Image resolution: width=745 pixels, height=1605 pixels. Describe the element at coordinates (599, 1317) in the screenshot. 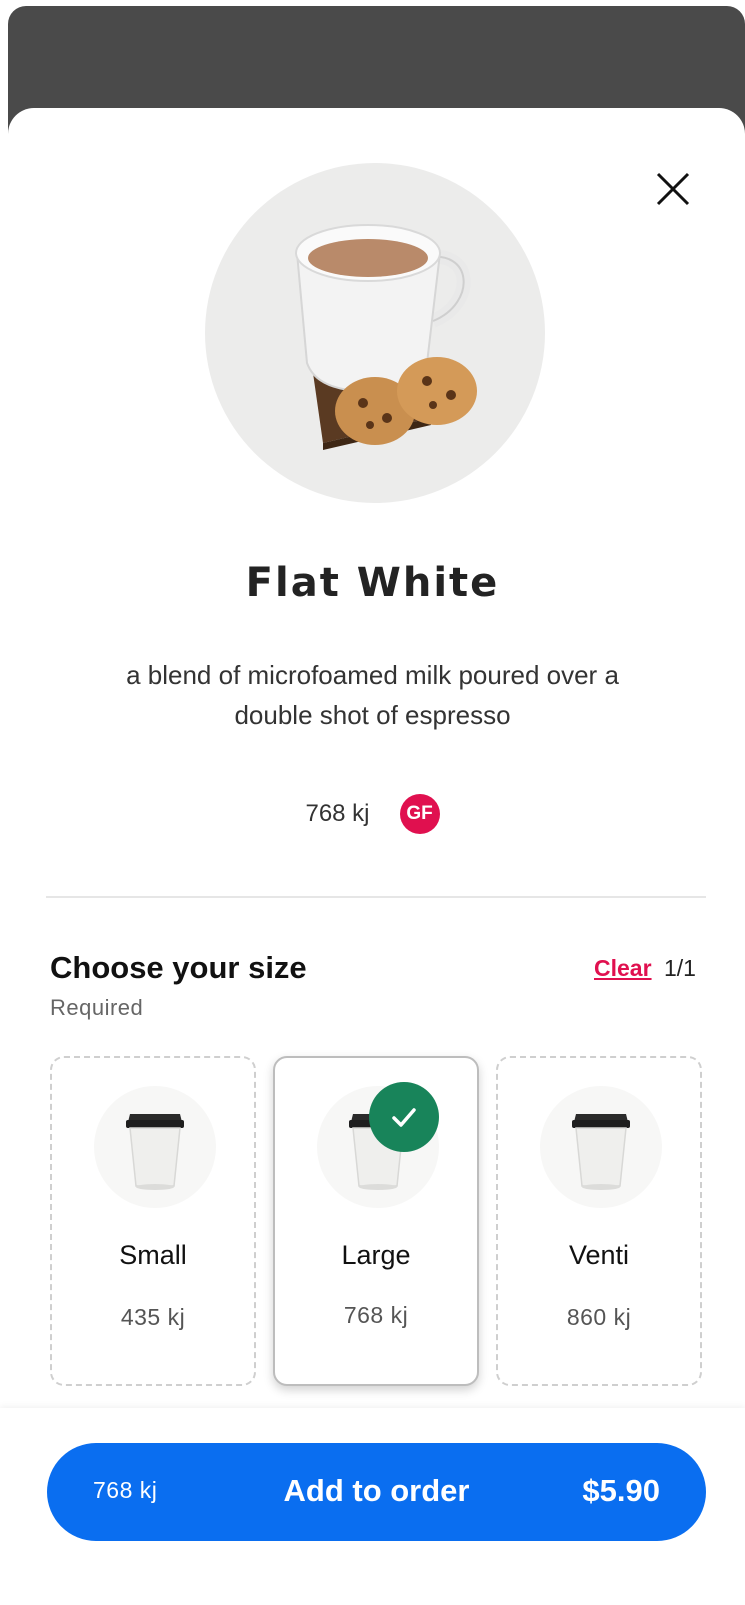

I see `size-option-energy: 860 kj` at that location.